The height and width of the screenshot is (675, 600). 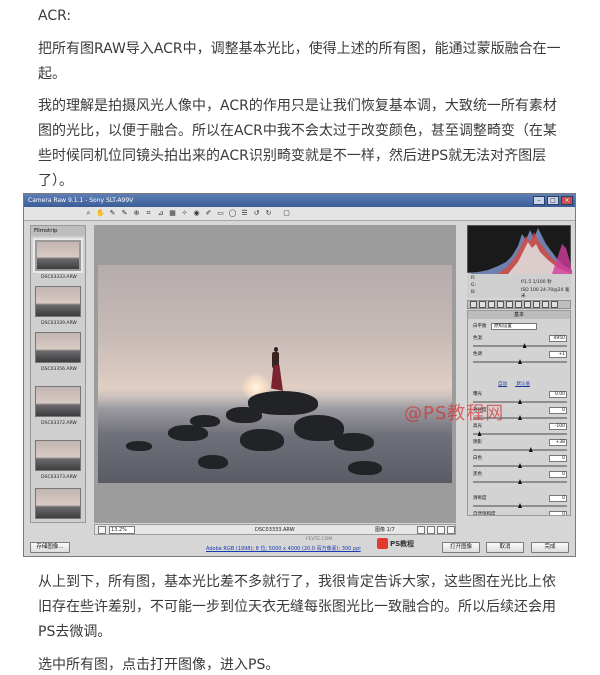 What do you see at coordinates (477, 338) in the screenshot?
I see `slider-label: 色温` at bounding box center [477, 338].